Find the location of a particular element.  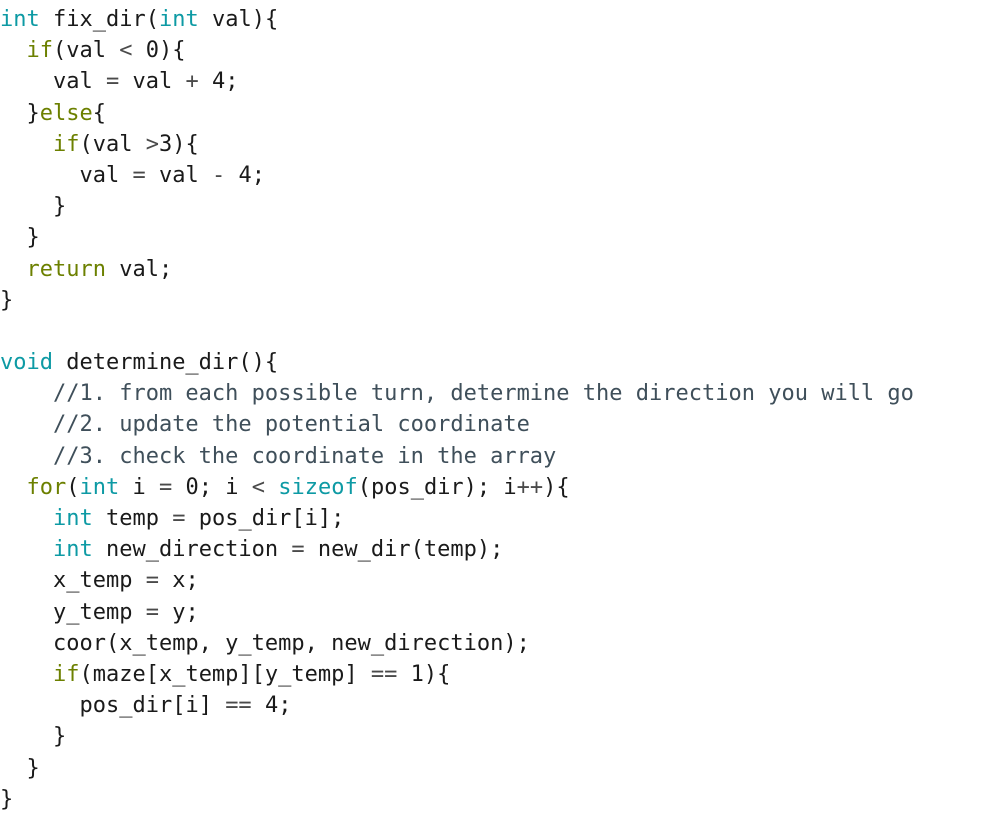

code-token-plain: coor(x_temp, y_temp, new_direction); is located at coordinates (291, 643).